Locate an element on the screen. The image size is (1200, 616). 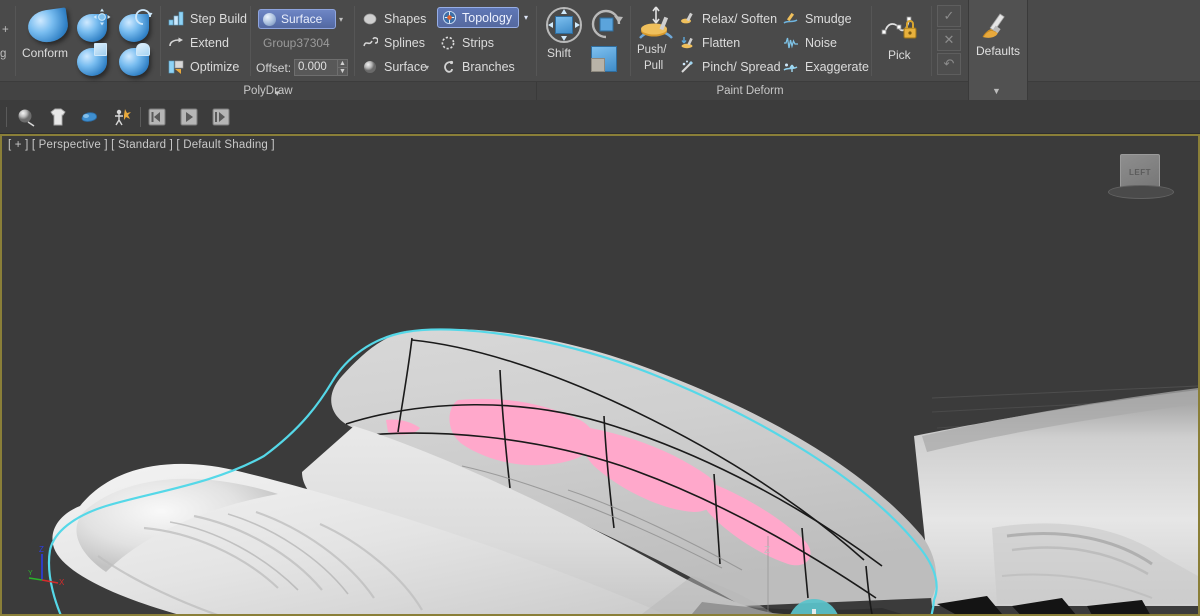
step-build-label: Step Build is located at coordinates (218, 19).